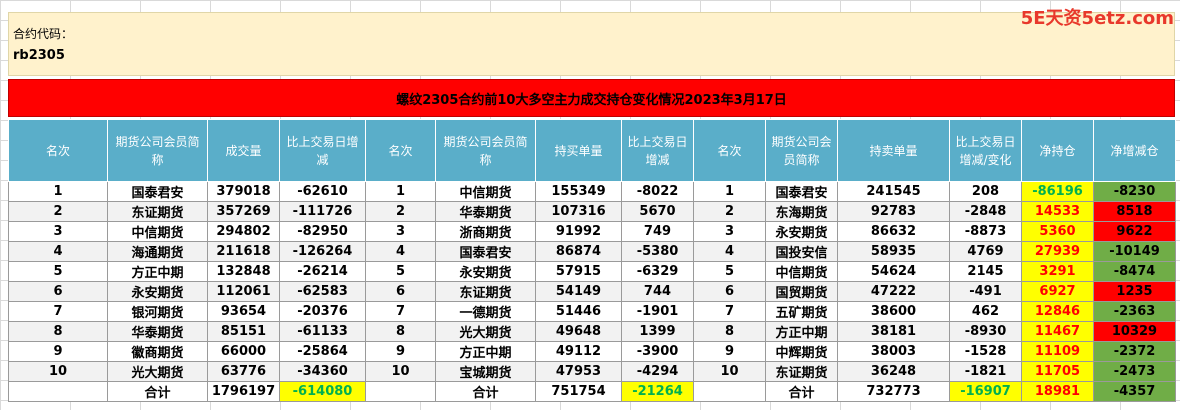  I want to click on short-cell: 47222, so click(893, 291).